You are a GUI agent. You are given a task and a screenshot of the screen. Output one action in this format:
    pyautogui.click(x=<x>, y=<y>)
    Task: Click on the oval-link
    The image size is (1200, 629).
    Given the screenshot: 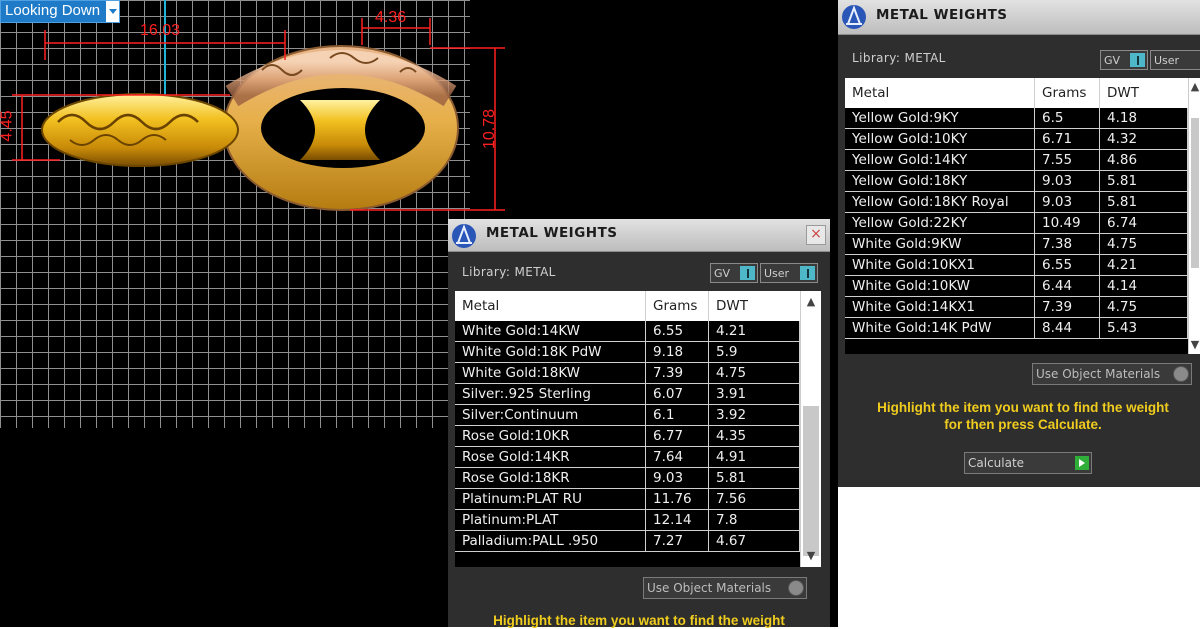 What is the action you would take?
    pyautogui.click(x=140, y=130)
    